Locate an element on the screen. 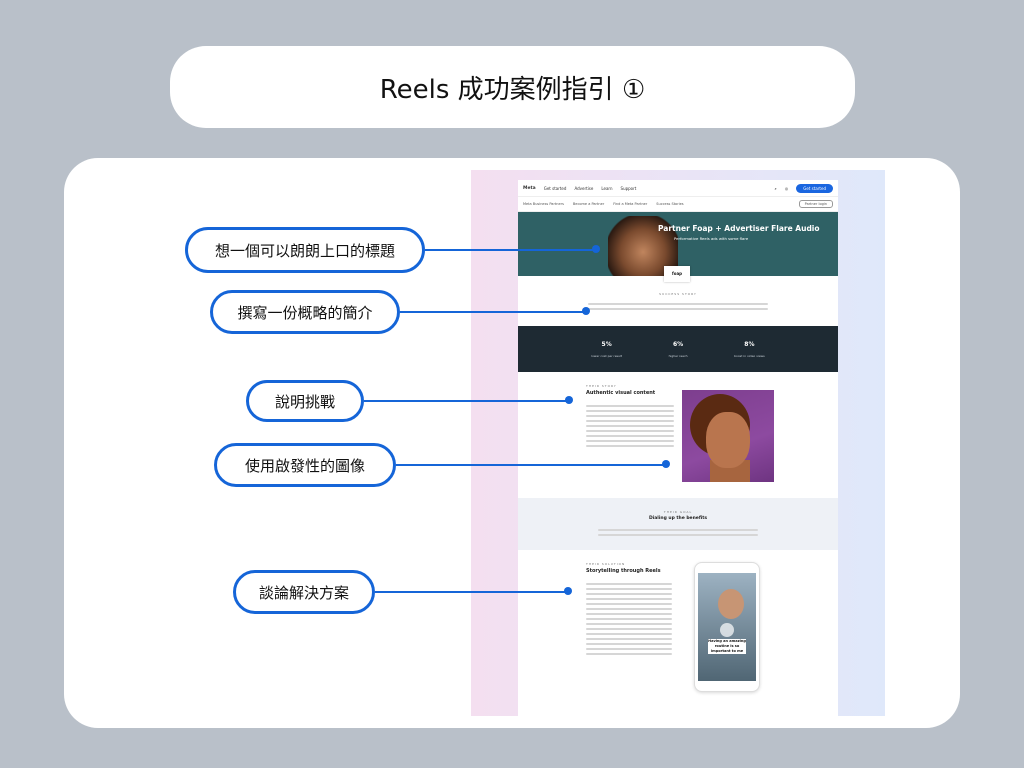 This screenshot has height=768, width=1024. globe-icon: ◎ is located at coordinates (787, 188).